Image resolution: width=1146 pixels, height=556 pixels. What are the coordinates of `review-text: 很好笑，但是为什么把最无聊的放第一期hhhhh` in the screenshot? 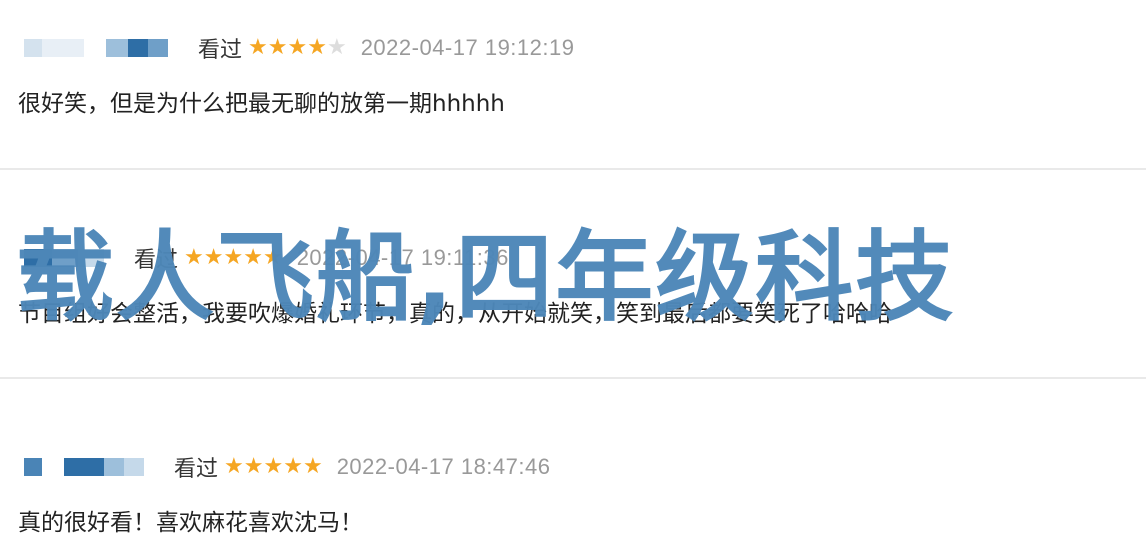 It's located at (261, 104).